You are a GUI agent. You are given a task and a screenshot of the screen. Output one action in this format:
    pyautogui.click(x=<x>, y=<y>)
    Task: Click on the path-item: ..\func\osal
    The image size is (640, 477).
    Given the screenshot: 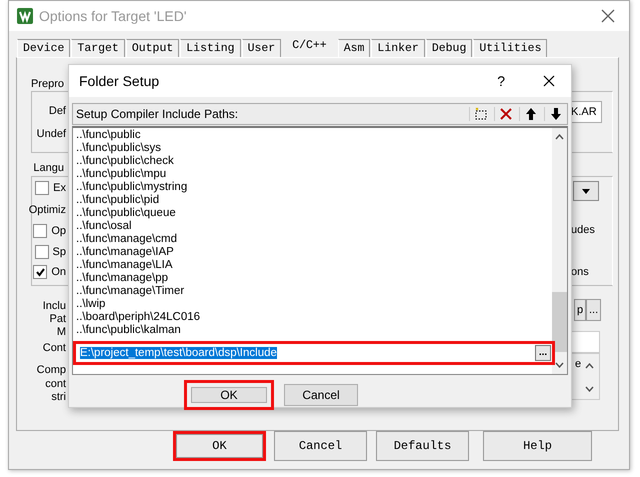 What is the action you would take?
    pyautogui.click(x=104, y=226)
    